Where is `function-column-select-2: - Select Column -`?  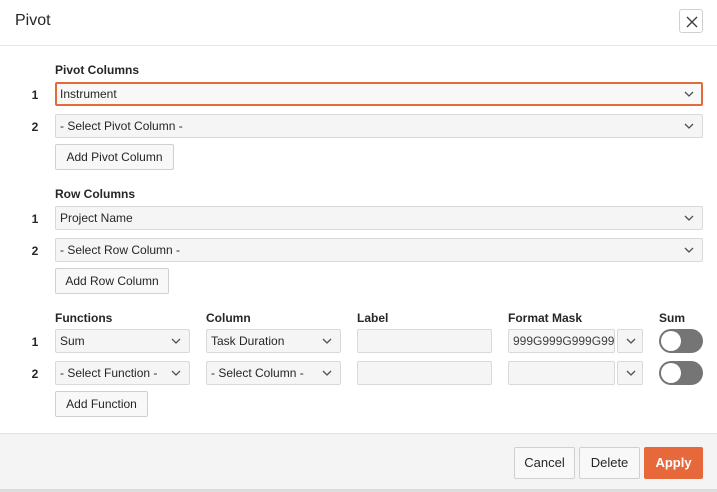
function-column-select-2: - Select Column - is located at coordinates (273, 373).